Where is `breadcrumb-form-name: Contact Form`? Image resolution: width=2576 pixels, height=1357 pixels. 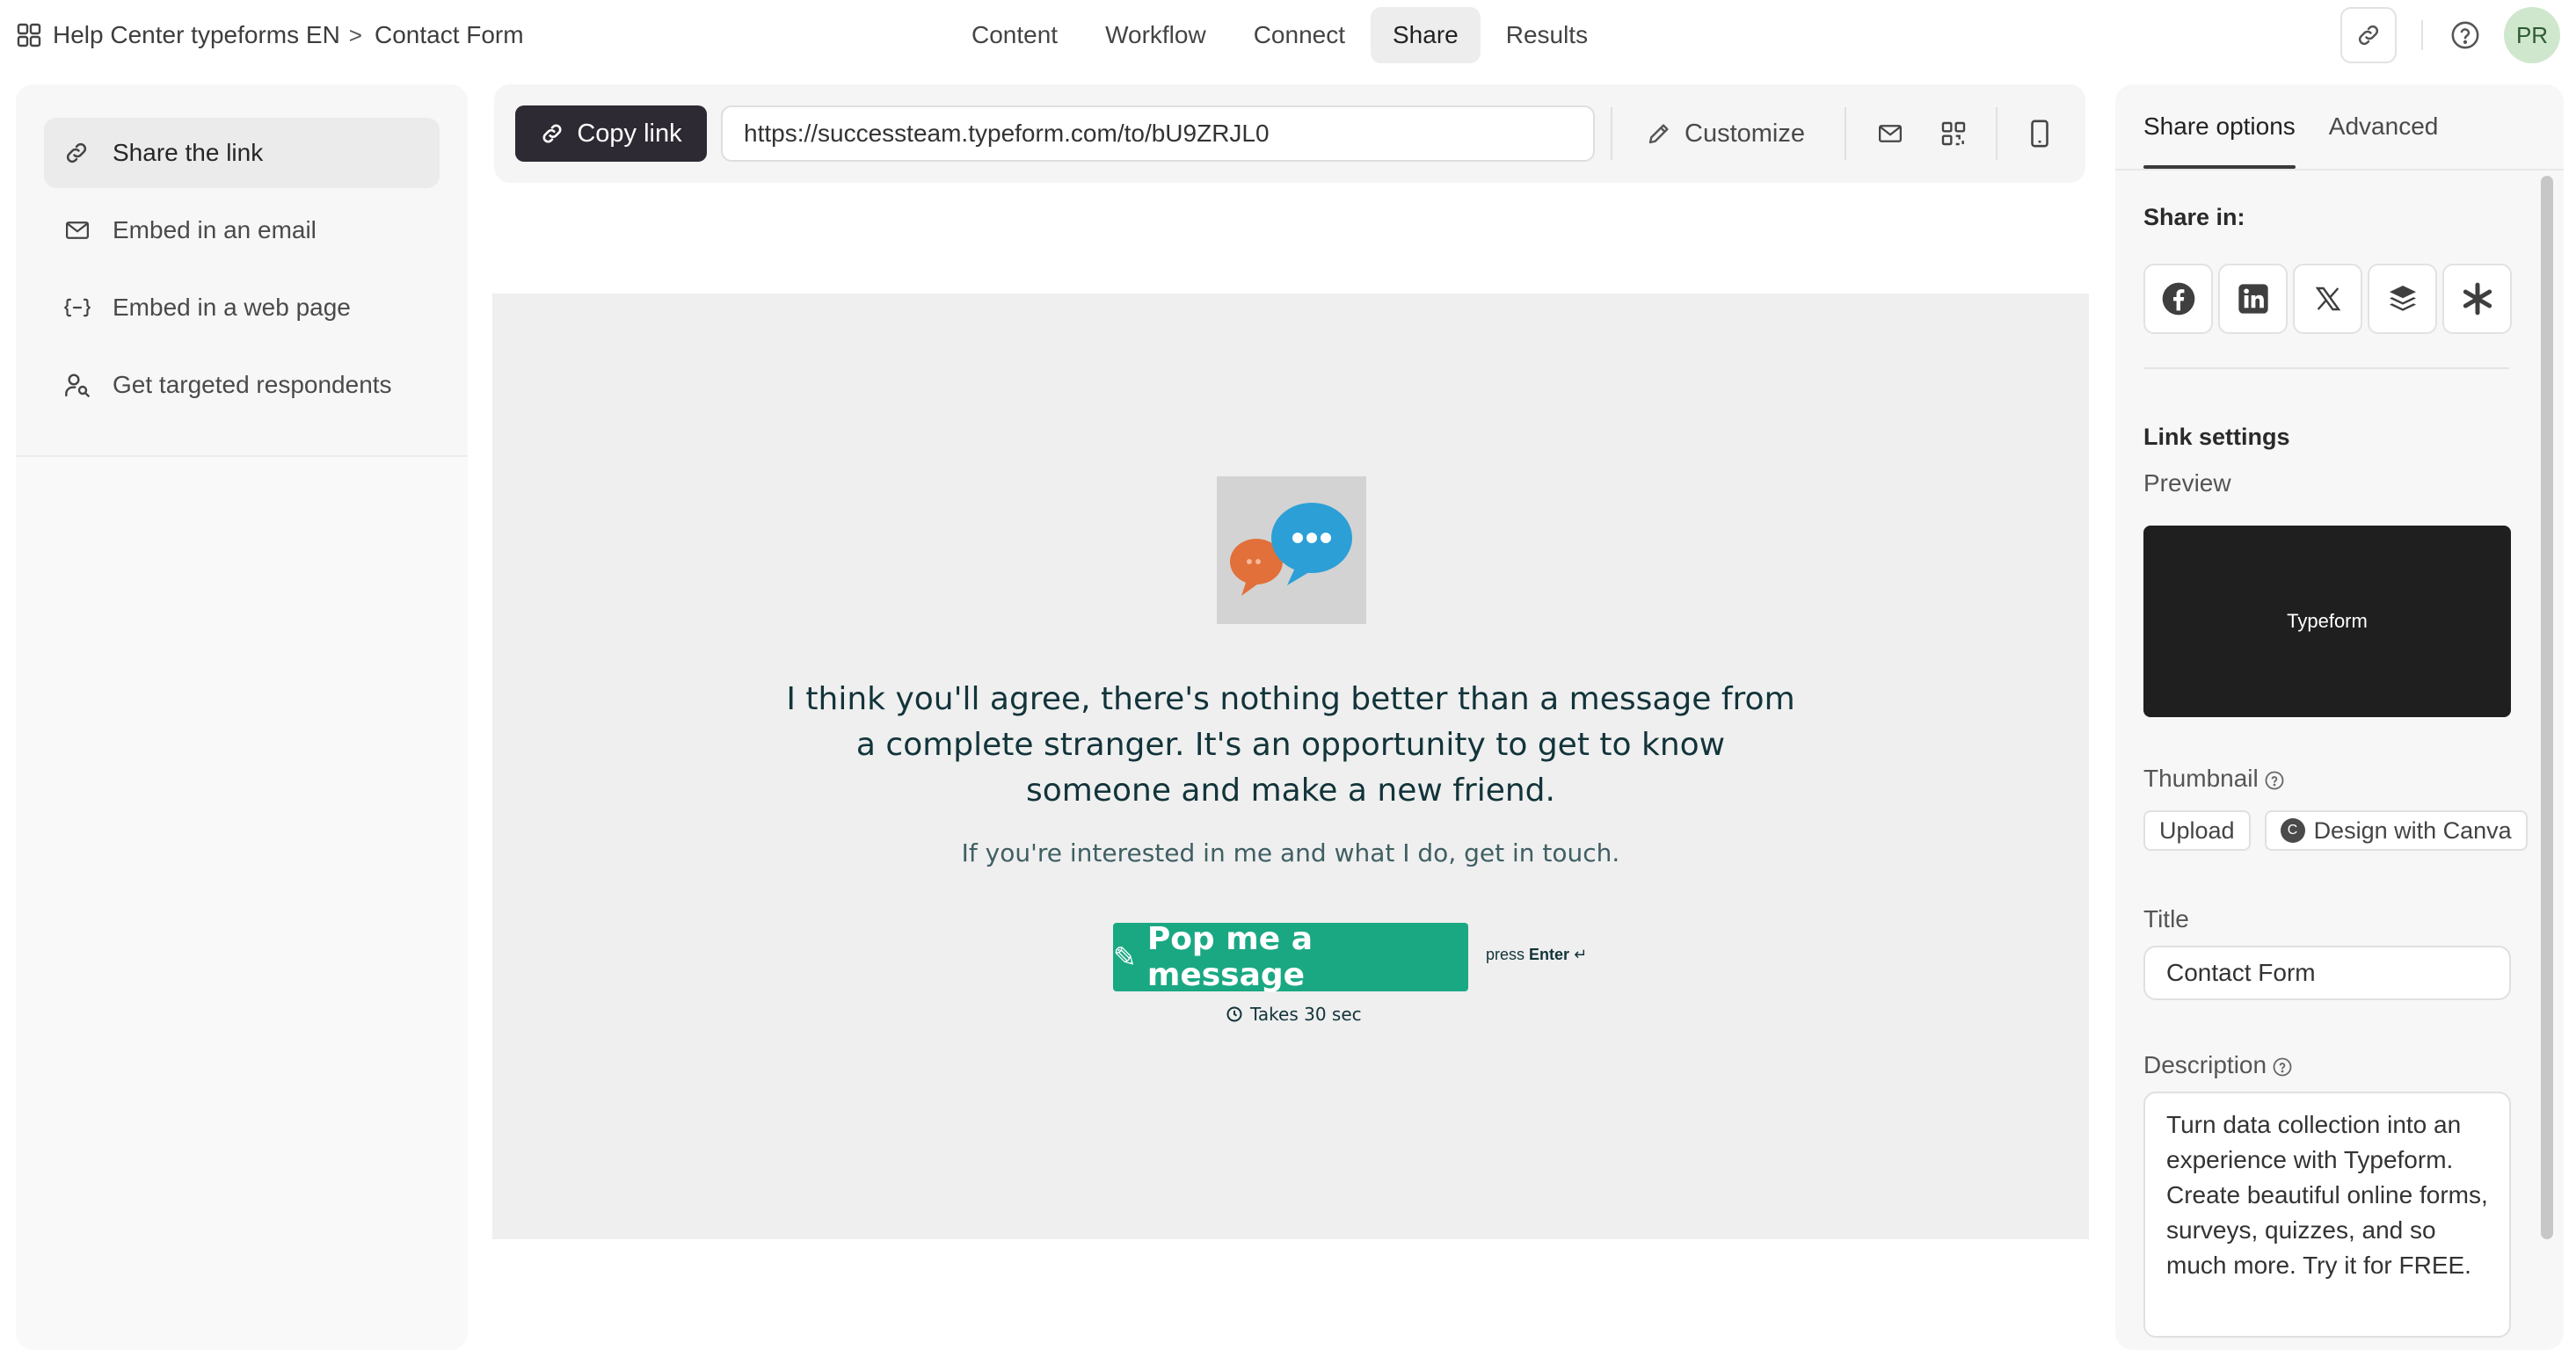 breadcrumb-form-name: Contact Form is located at coordinates (449, 35).